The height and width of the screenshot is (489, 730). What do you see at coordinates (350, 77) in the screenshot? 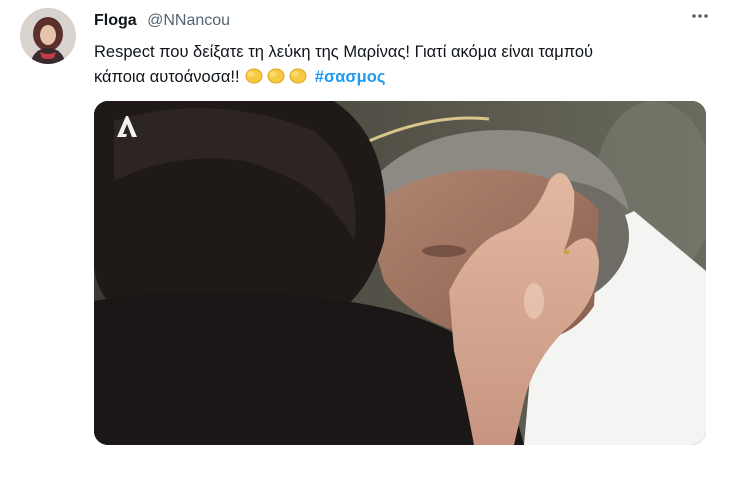
I see `hashtag-link: #σασμος` at bounding box center [350, 77].